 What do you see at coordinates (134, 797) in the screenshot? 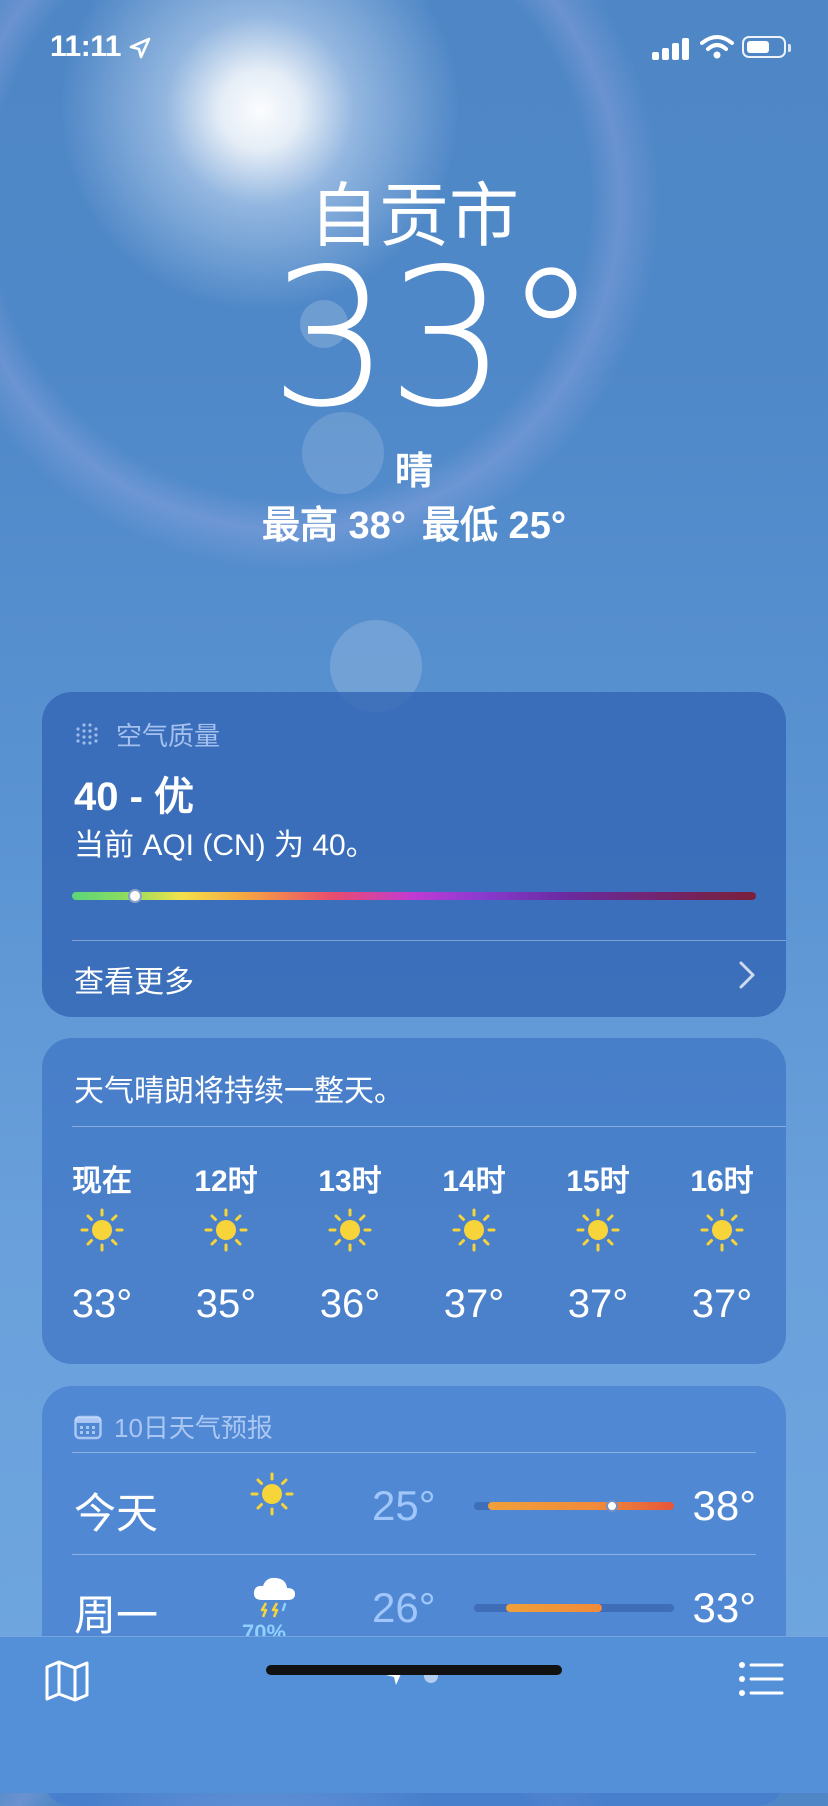
I see `aqi-value: 40 - 优` at bounding box center [134, 797].